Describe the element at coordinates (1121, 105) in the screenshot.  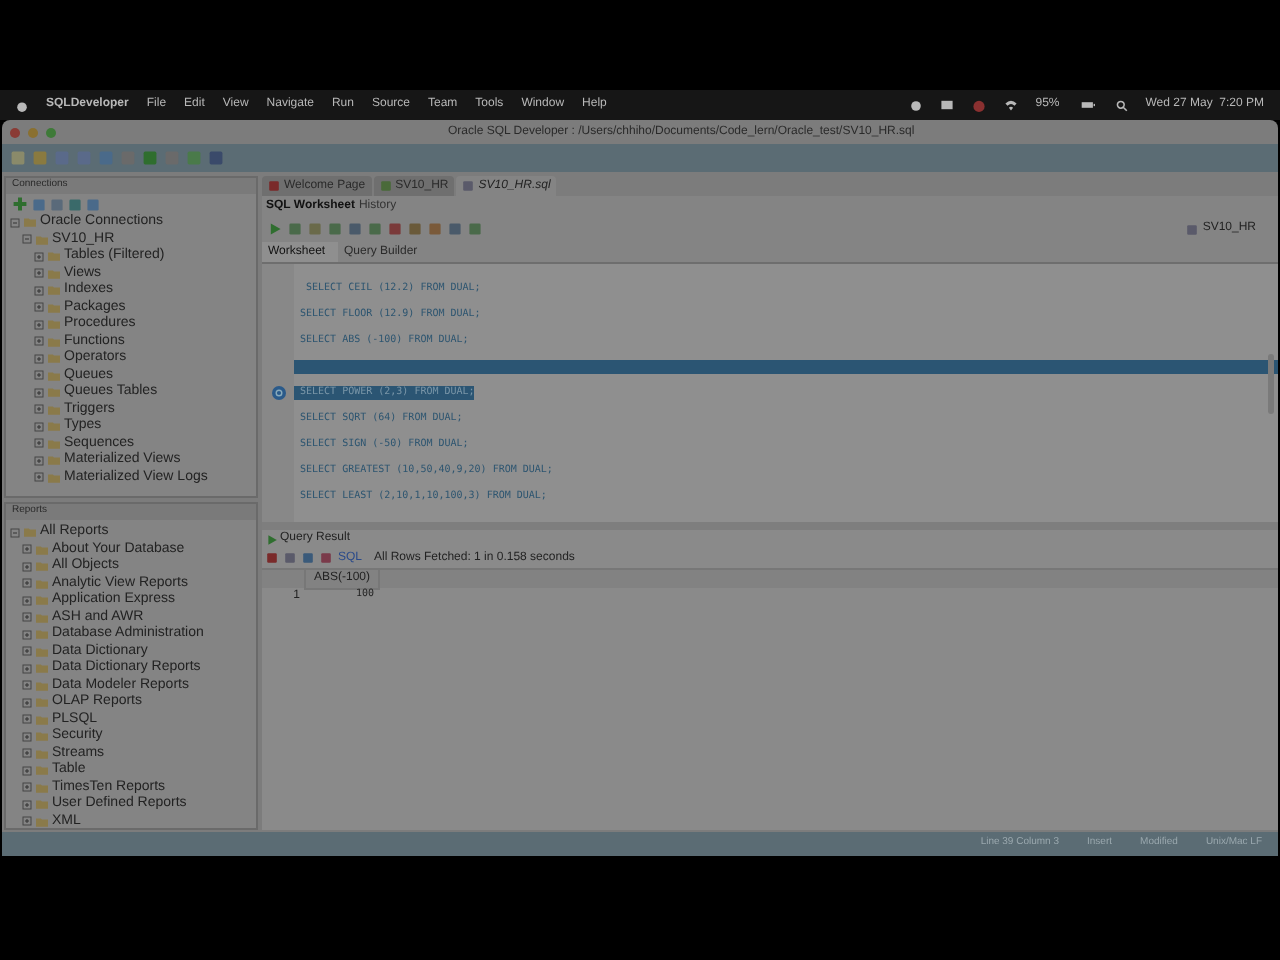
I see `search-icon` at that location.